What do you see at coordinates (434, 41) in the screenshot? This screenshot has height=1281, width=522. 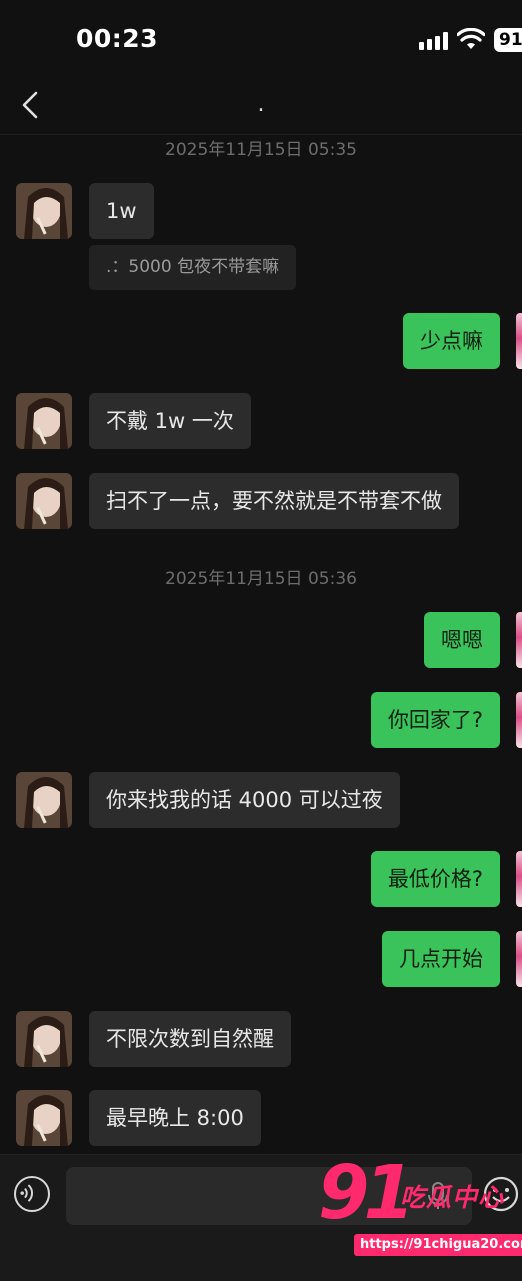 I see `signal-icon` at bounding box center [434, 41].